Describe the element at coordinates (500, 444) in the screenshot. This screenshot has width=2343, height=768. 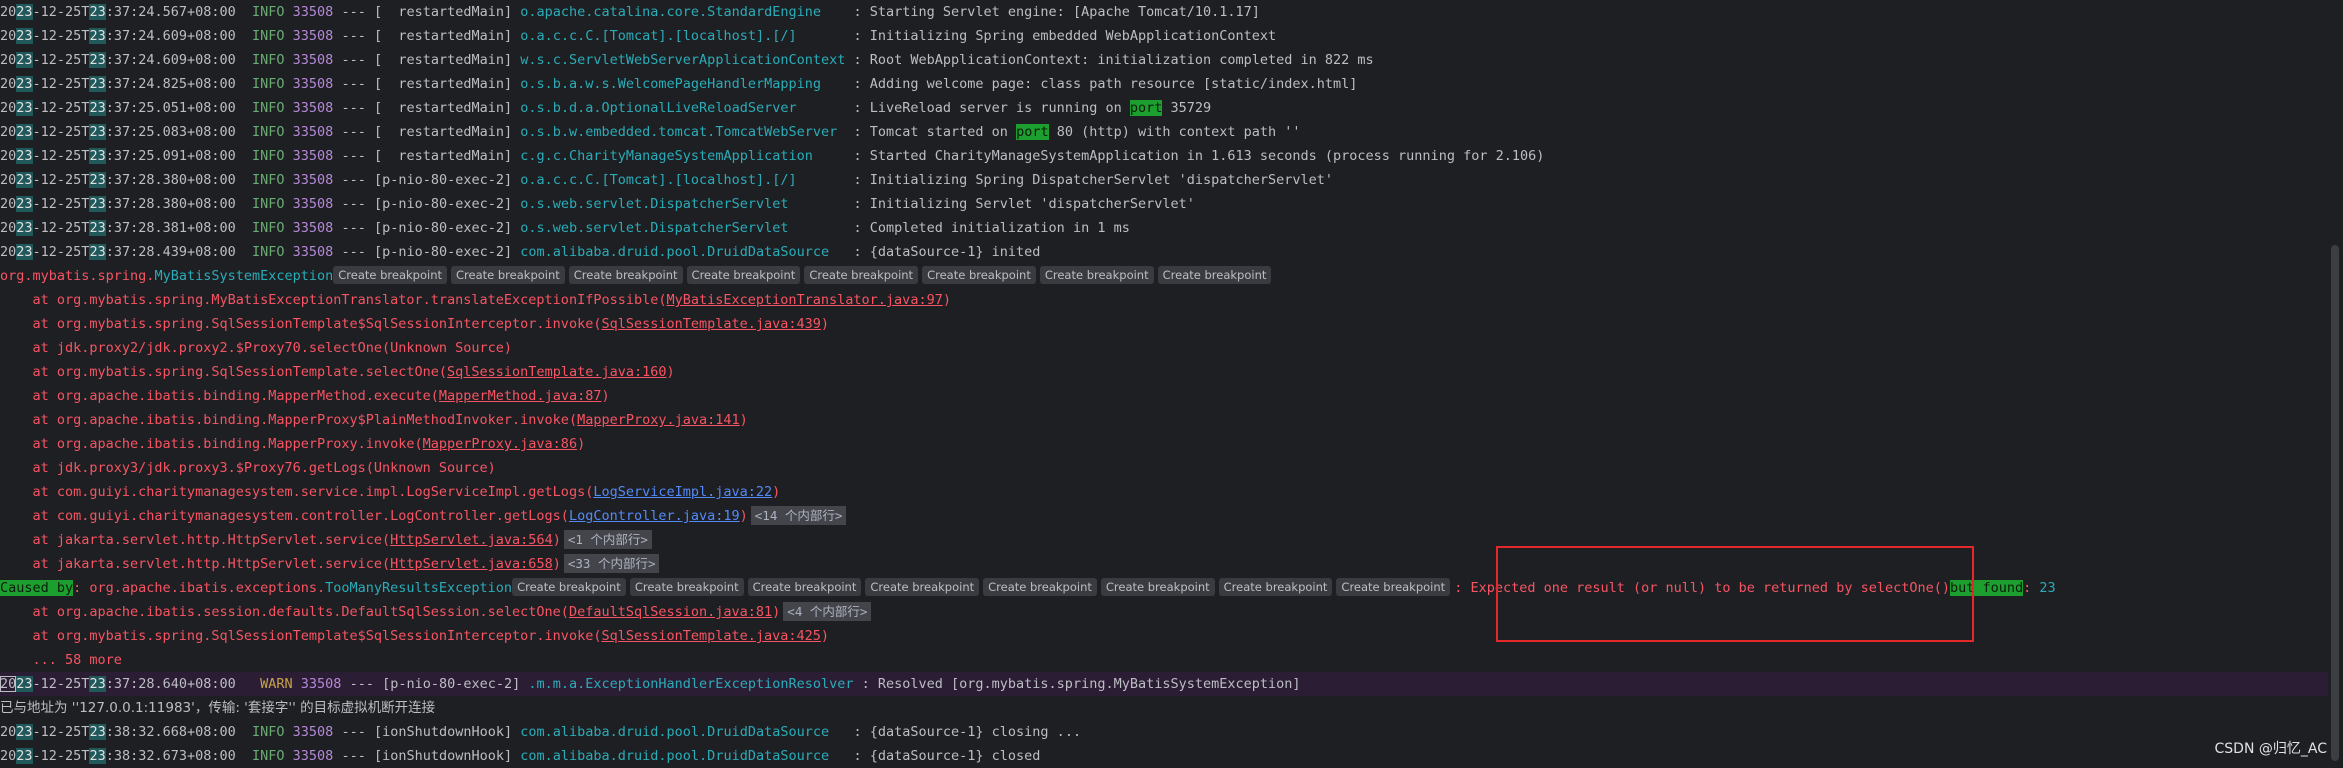
I see `source-link: MapperProxy.java:86` at that location.